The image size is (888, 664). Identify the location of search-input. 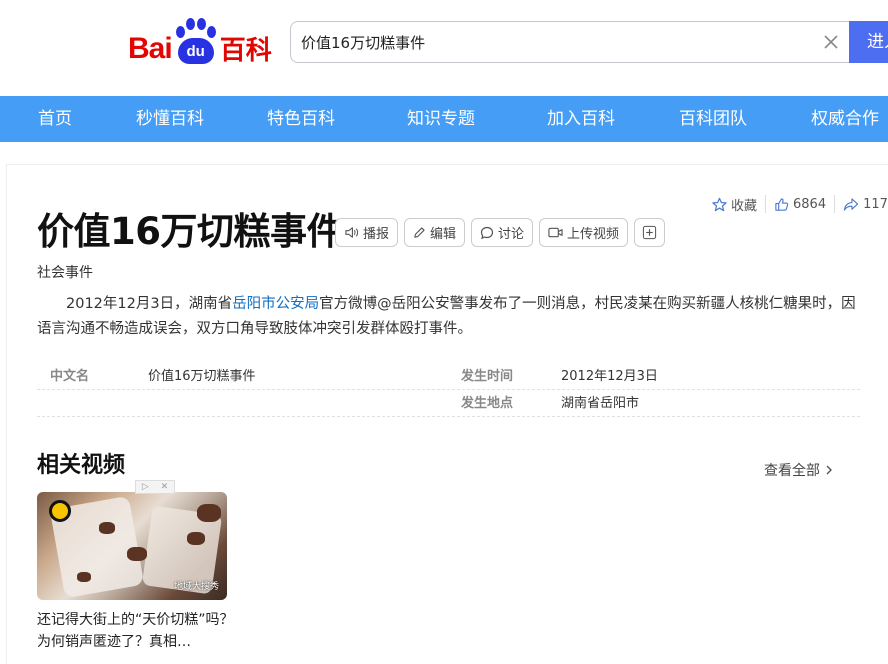
(551, 42).